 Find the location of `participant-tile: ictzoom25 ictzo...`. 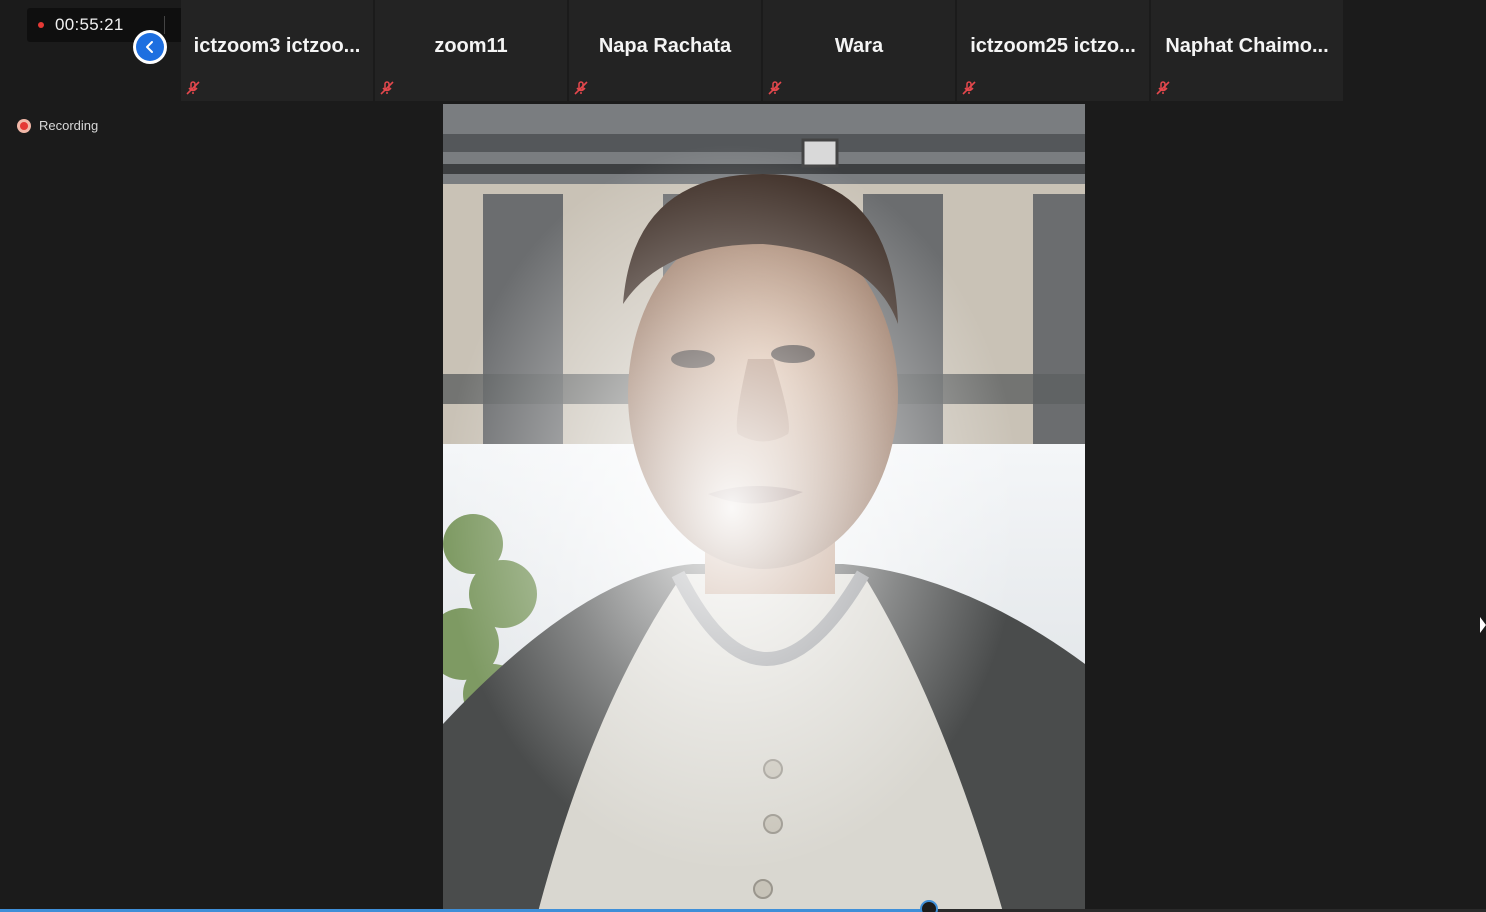

participant-tile: ictzoom25 ictzo... is located at coordinates (1053, 50).